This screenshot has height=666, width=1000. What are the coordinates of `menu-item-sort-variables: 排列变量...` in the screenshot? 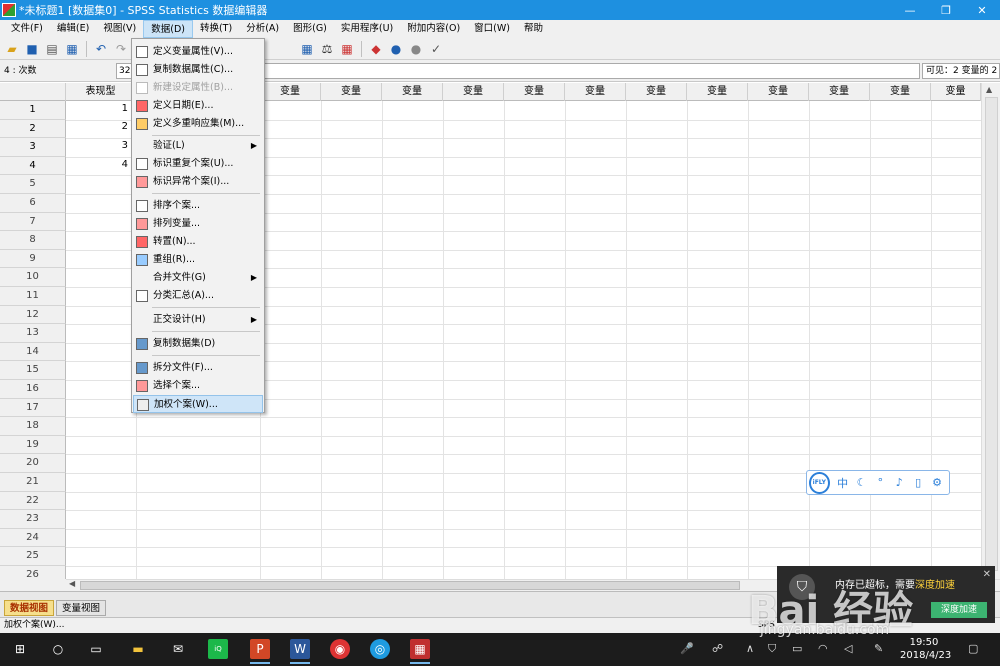 It's located at (198, 224).